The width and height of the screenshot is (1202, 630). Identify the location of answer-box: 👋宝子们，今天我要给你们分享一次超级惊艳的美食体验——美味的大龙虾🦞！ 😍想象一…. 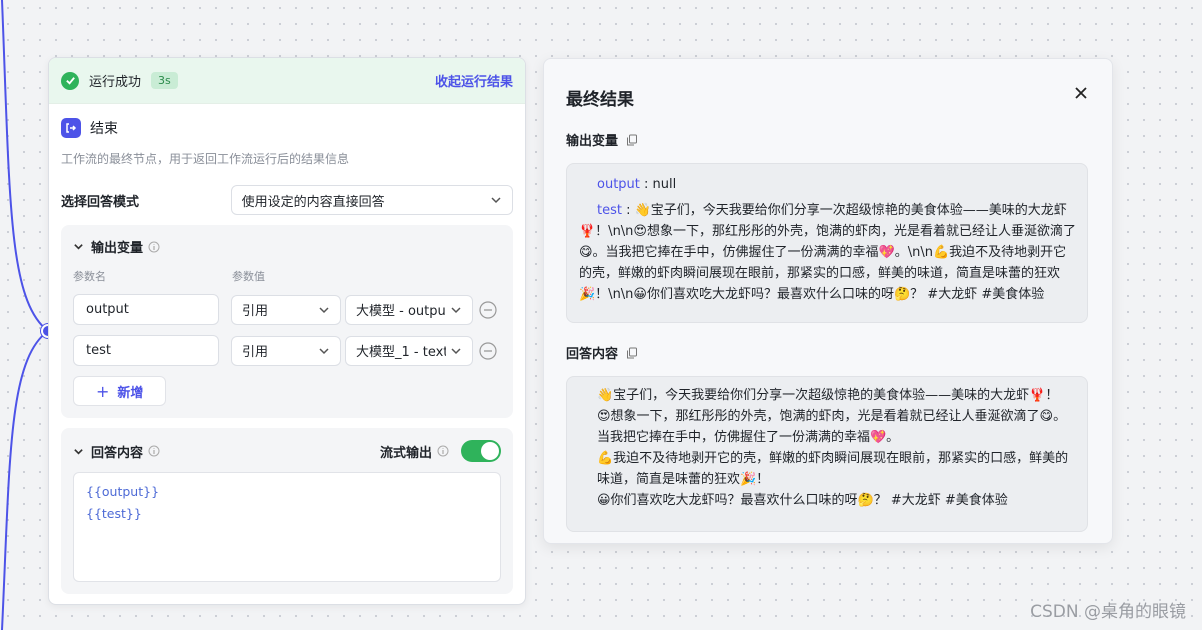
(827, 454).